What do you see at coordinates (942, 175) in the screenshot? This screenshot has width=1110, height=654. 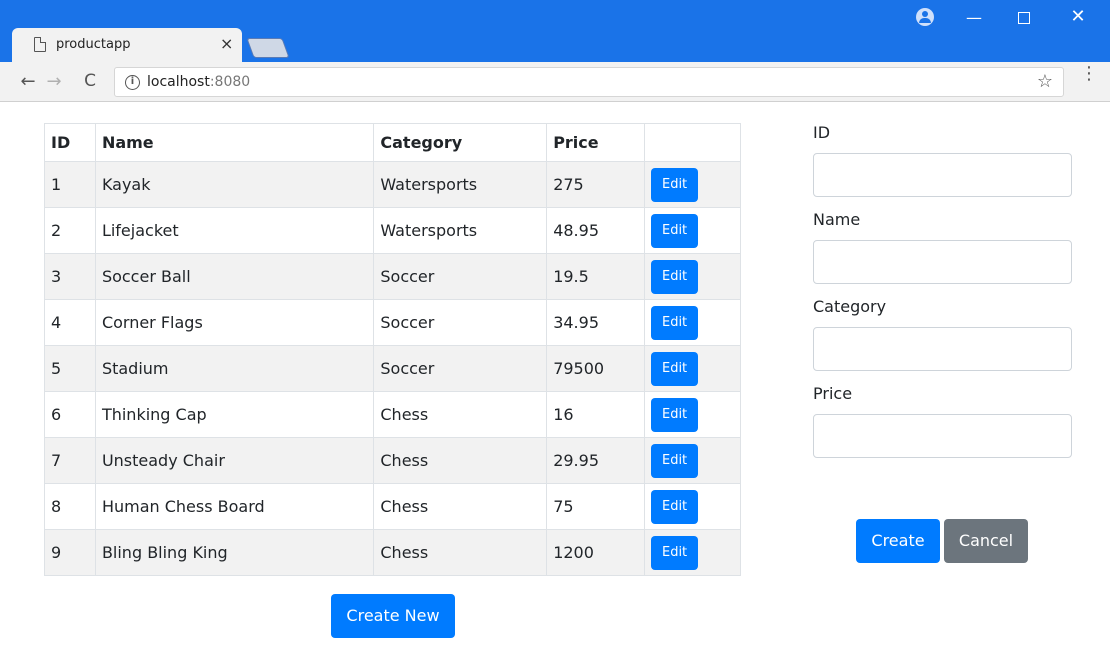 I see `id-input` at bounding box center [942, 175].